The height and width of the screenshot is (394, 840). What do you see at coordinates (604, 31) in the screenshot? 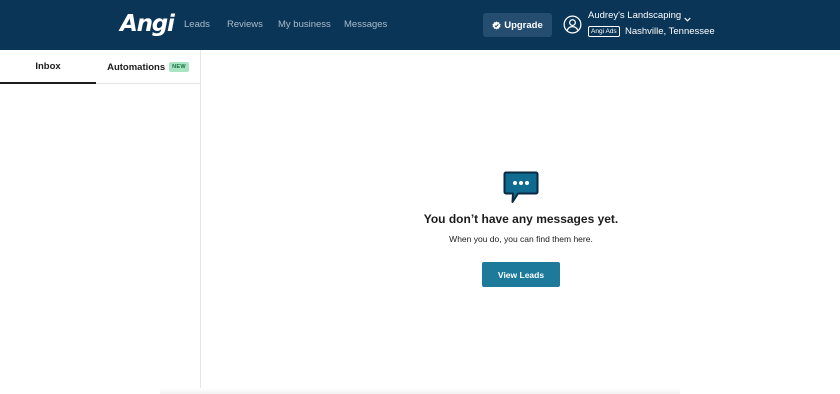
I see `angi-ads-tag: Angi Ads` at bounding box center [604, 31].